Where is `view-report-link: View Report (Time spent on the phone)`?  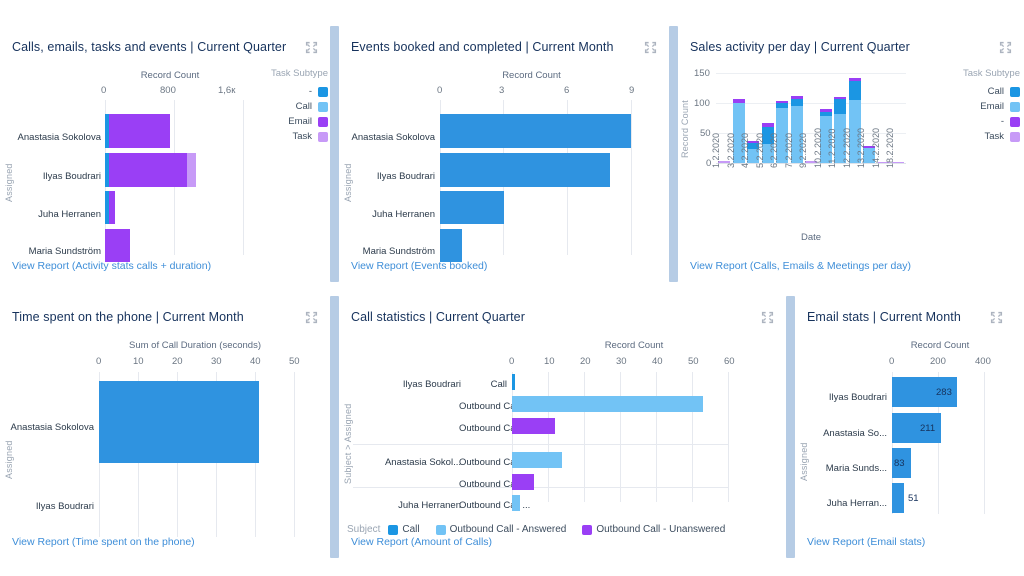 view-report-link: View Report (Time spent on the phone) is located at coordinates (165, 545).